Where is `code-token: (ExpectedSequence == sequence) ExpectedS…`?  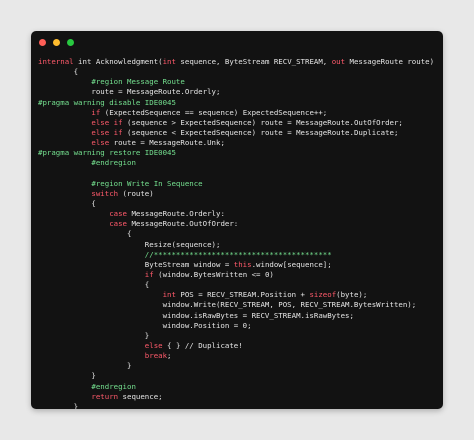 code-token: (ExpectedSequence == sequence) ExpectedS… is located at coordinates (214, 112).